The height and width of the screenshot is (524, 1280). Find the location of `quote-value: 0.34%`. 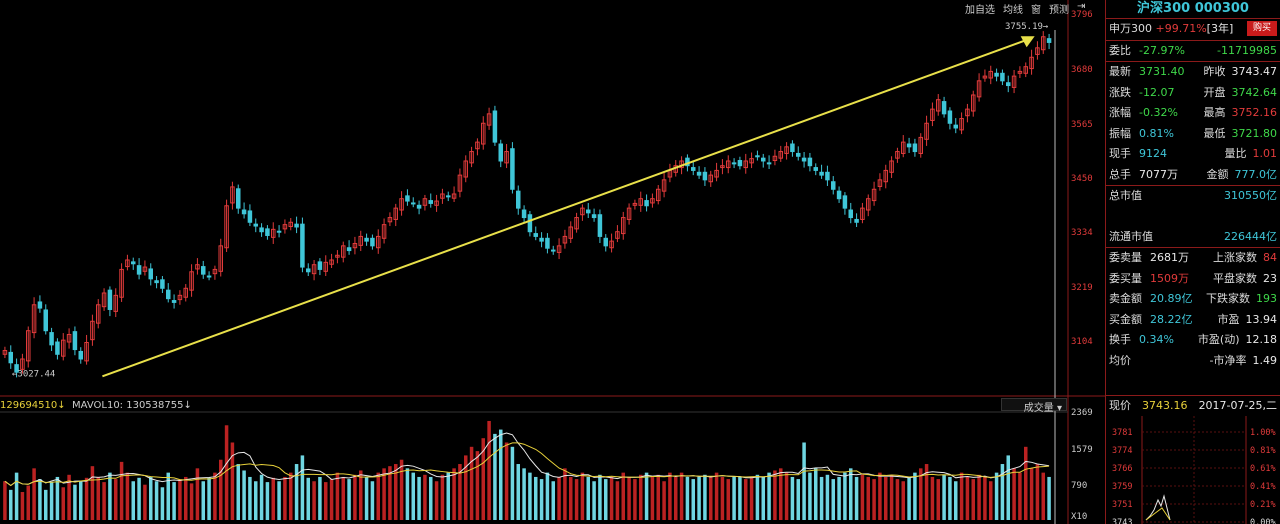

quote-value: 0.34% is located at coordinates (1156, 339).